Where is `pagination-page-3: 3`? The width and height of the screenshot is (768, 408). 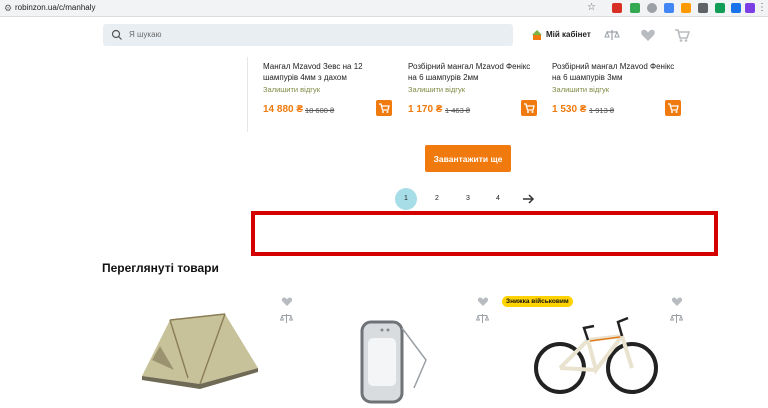 pagination-page-3: 3 is located at coordinates (468, 199).